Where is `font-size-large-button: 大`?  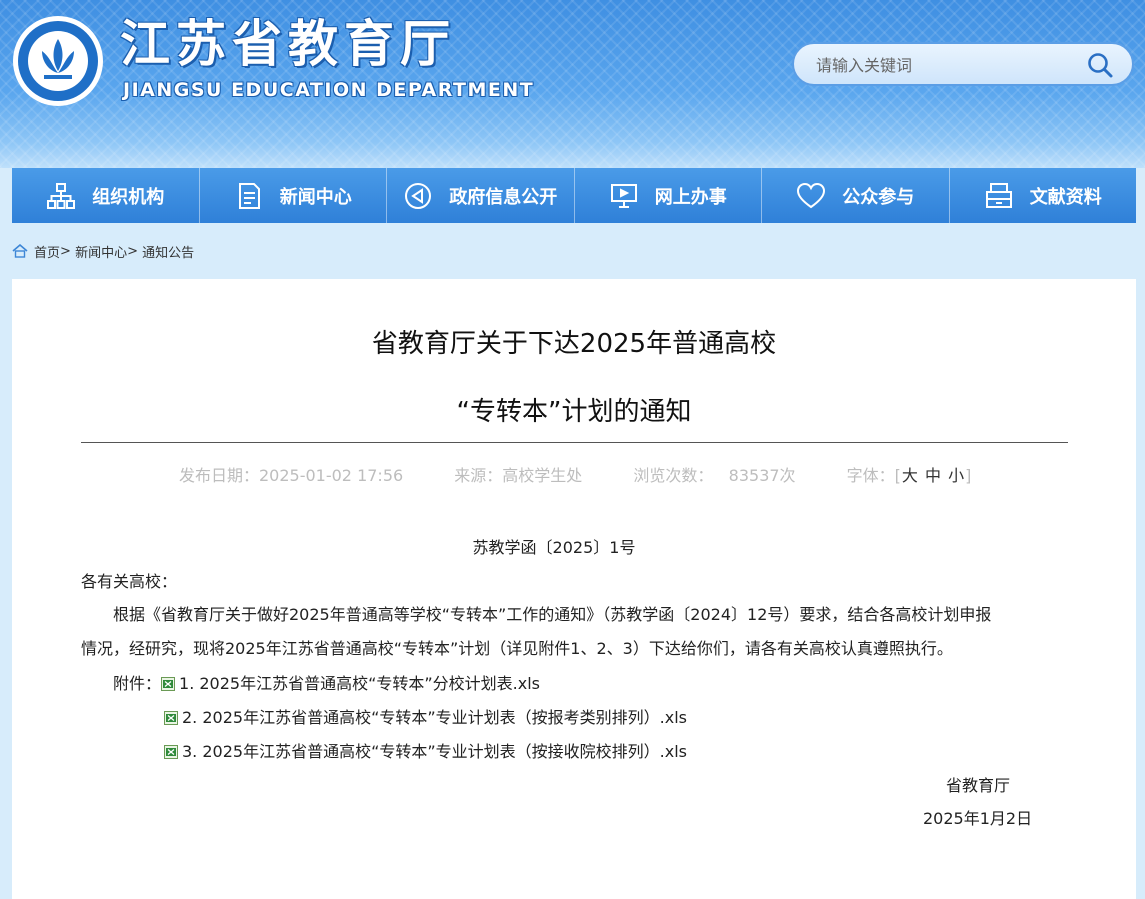
font-size-large-button: 大 is located at coordinates (910, 475).